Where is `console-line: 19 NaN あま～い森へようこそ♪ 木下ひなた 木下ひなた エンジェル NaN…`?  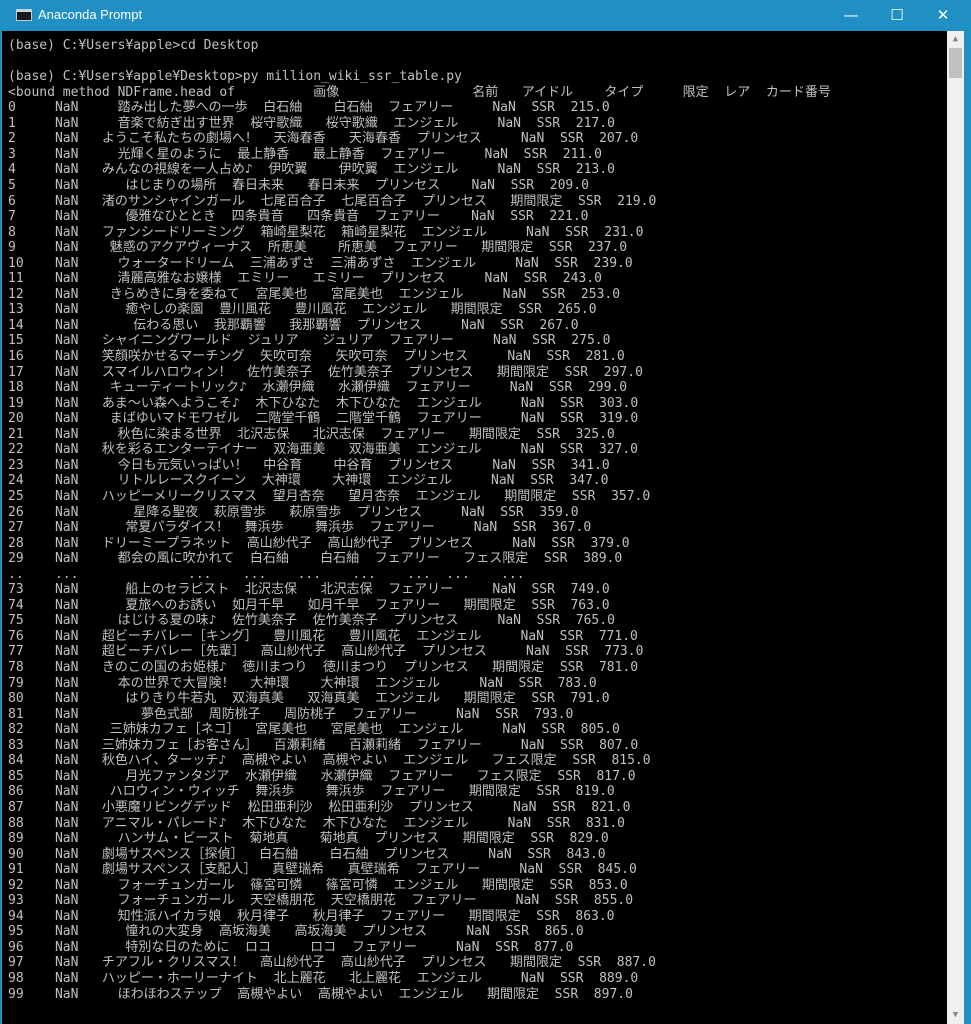 console-line: 19 NaN あま～い森へようこそ♪ 木下ひなた 木下ひなた エンジェル NaN… is located at coordinates (323, 403).